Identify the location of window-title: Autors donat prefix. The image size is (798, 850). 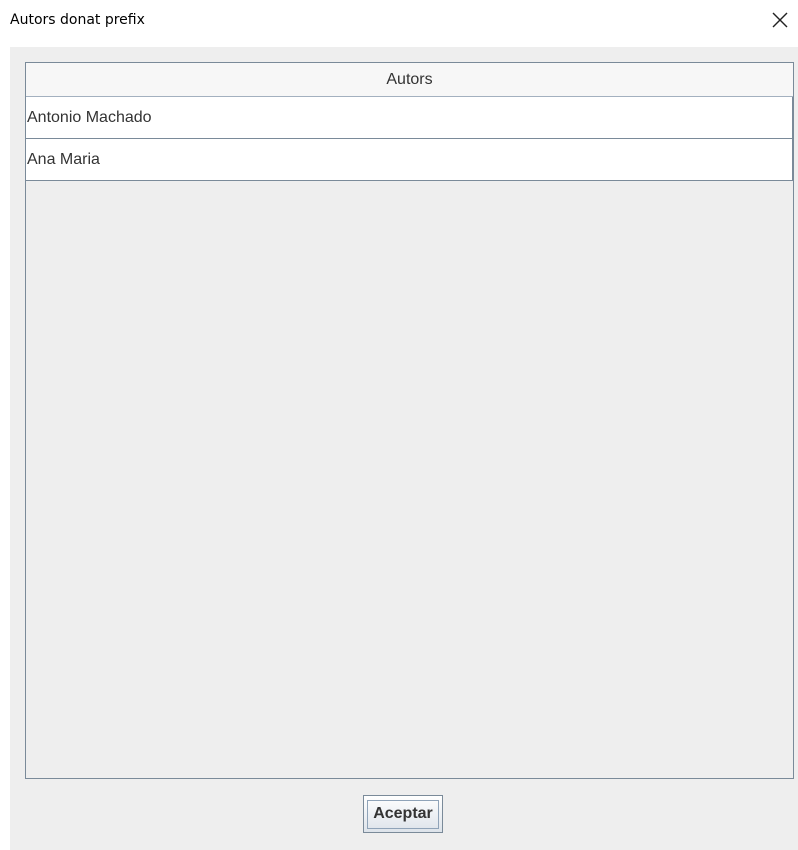
(77, 20).